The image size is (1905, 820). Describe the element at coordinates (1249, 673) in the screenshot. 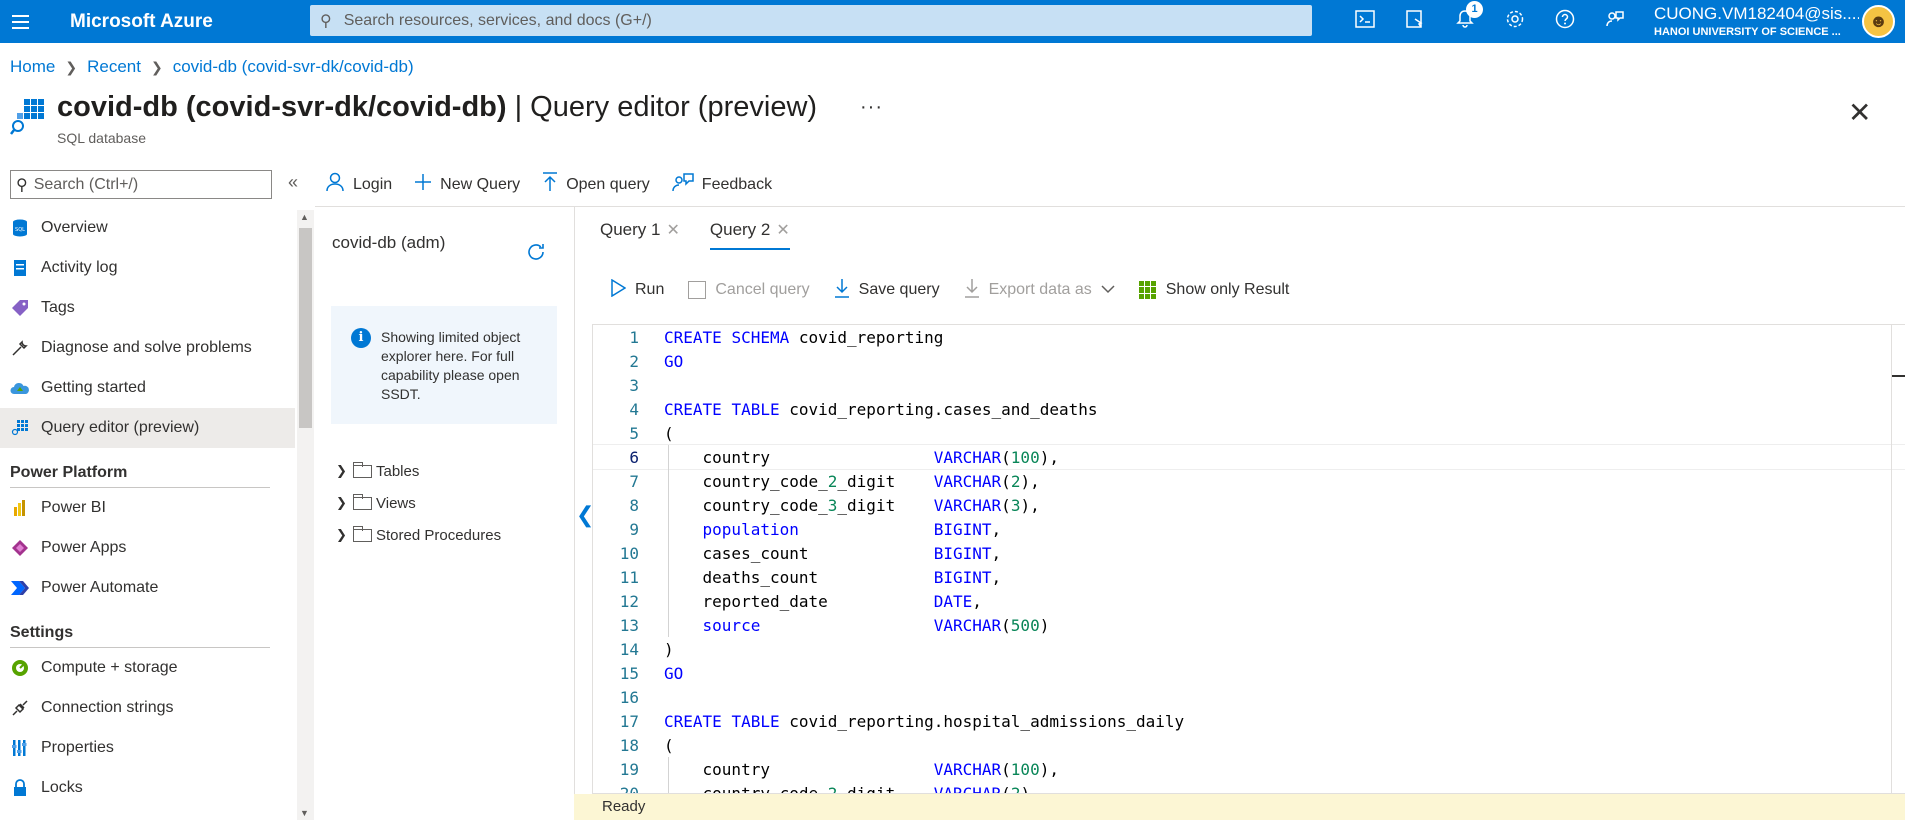

I see `code-line: 15 GO` at that location.